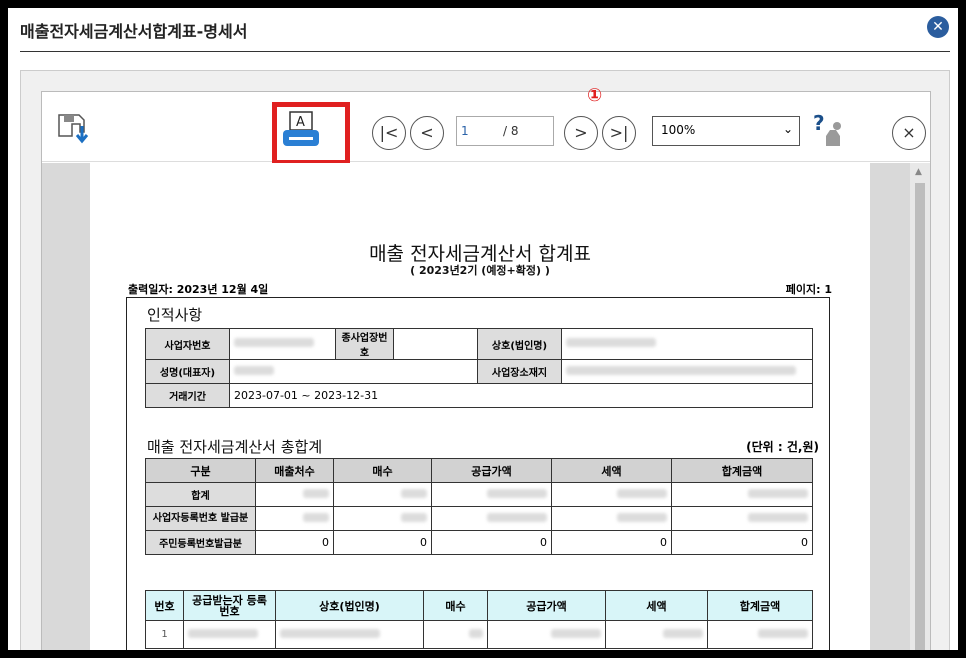 Image resolution: width=966 pixels, height=658 pixels. What do you see at coordinates (678, 130) in the screenshot?
I see `zoom-value: 100%` at bounding box center [678, 130].